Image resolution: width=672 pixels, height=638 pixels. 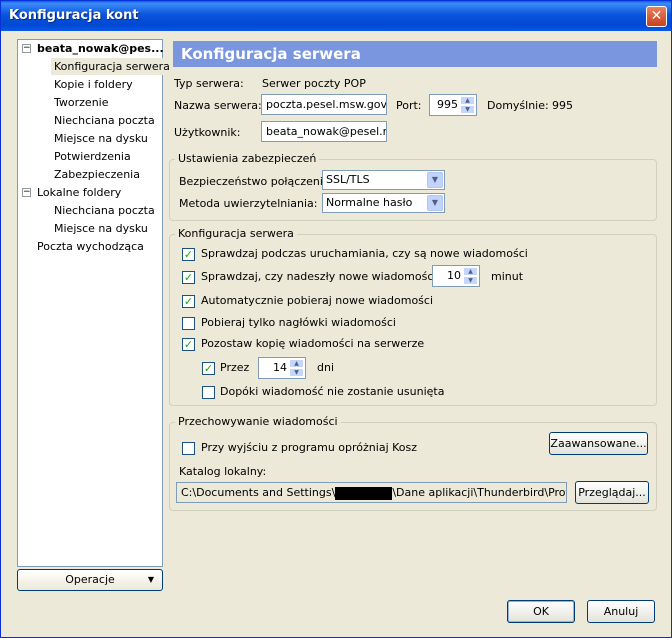 What do you see at coordinates (258, 421) in the screenshot?
I see `storage-legend: Przechowywanie wiadomości` at bounding box center [258, 421].